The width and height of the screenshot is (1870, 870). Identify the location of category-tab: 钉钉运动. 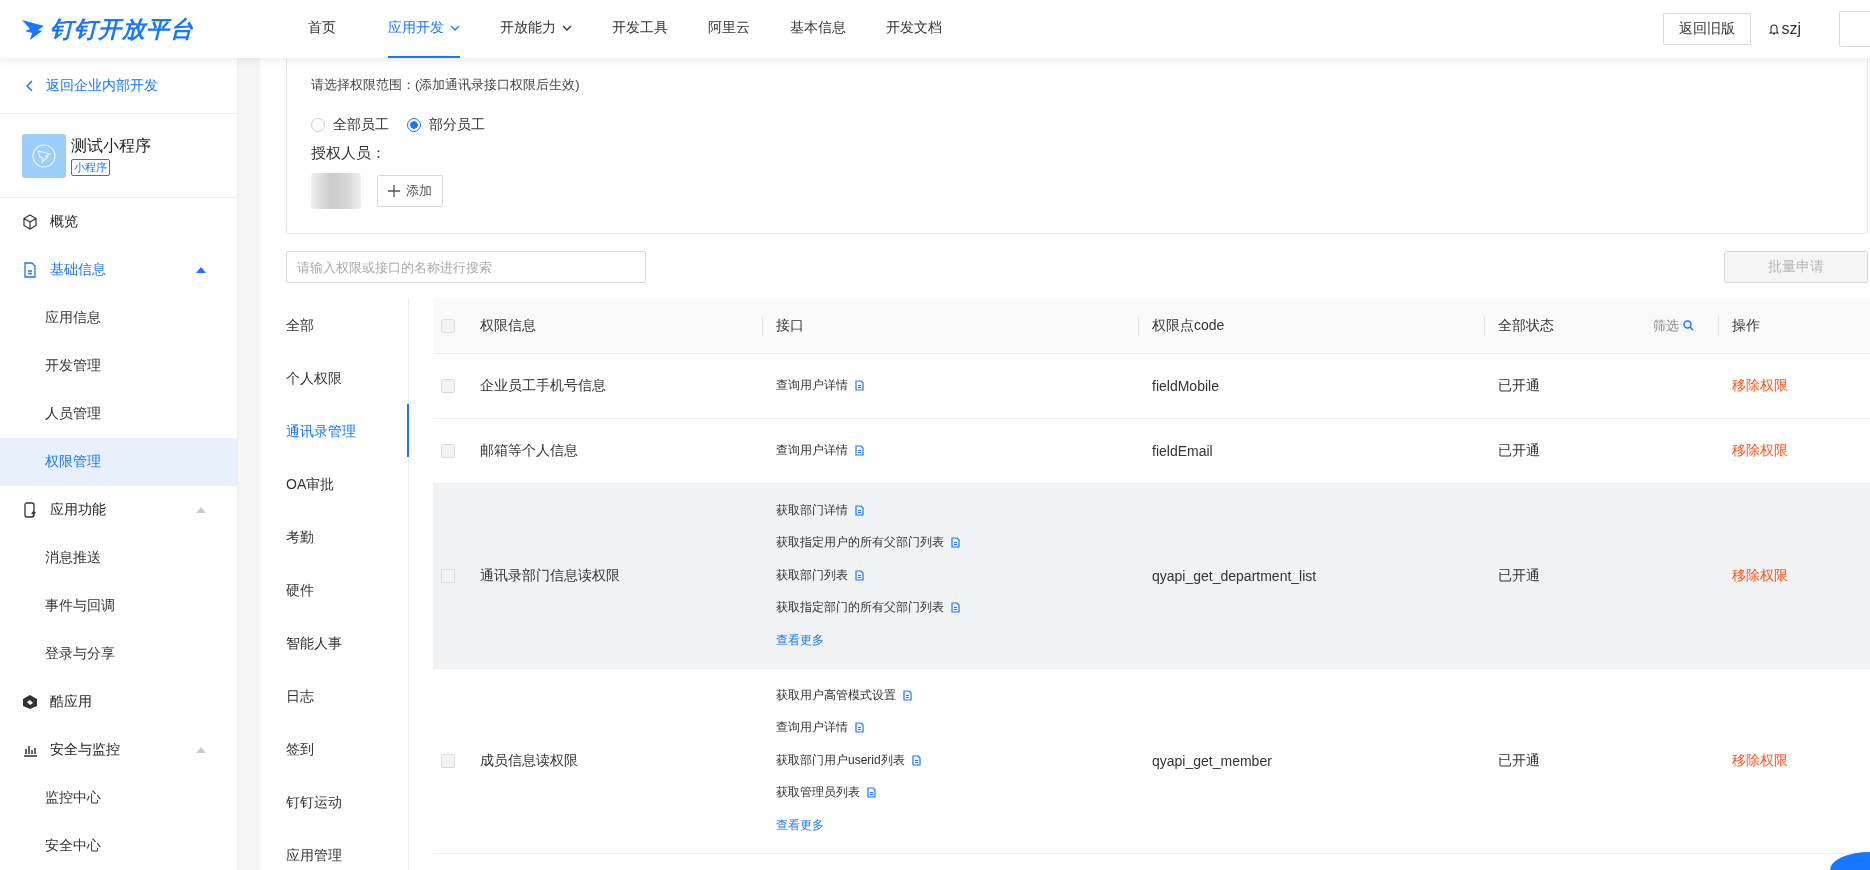
(347, 801).